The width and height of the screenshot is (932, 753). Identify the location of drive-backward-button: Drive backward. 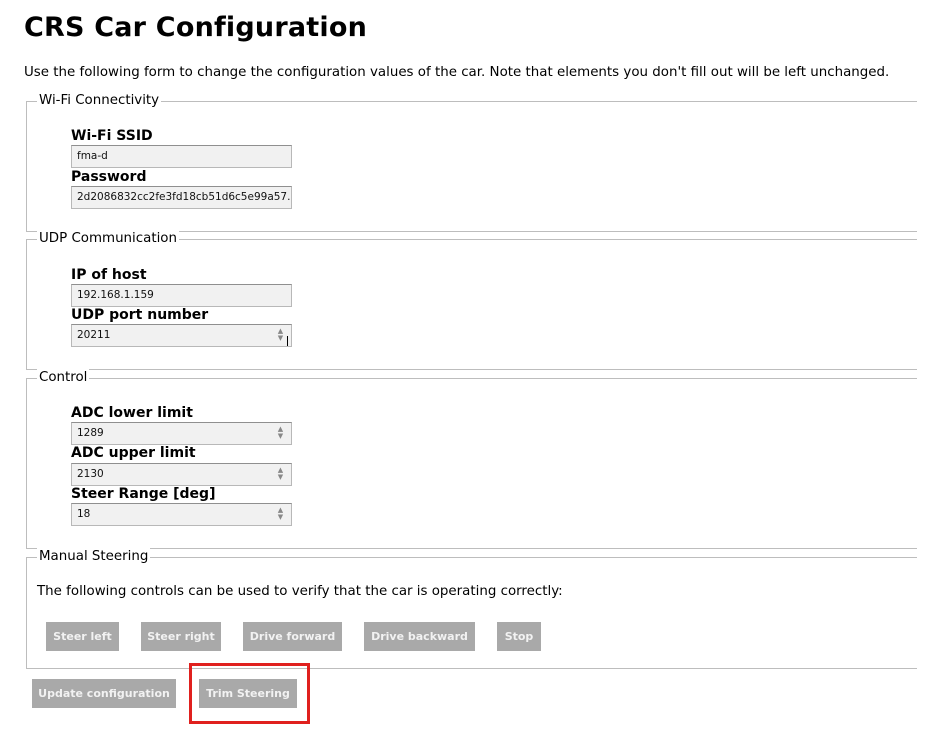
(419, 636).